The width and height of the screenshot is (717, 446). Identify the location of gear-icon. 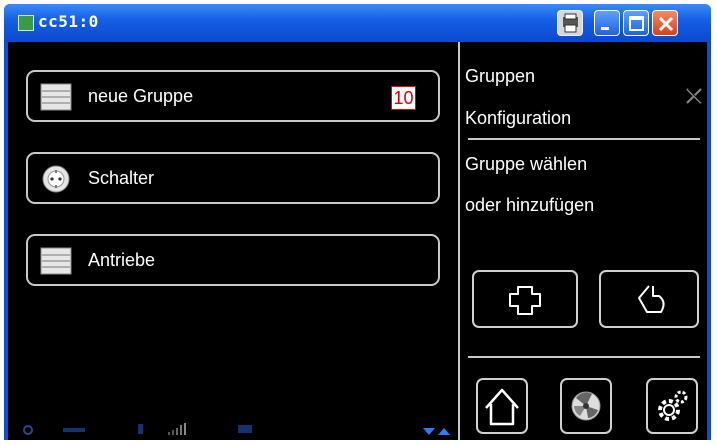
(673, 405).